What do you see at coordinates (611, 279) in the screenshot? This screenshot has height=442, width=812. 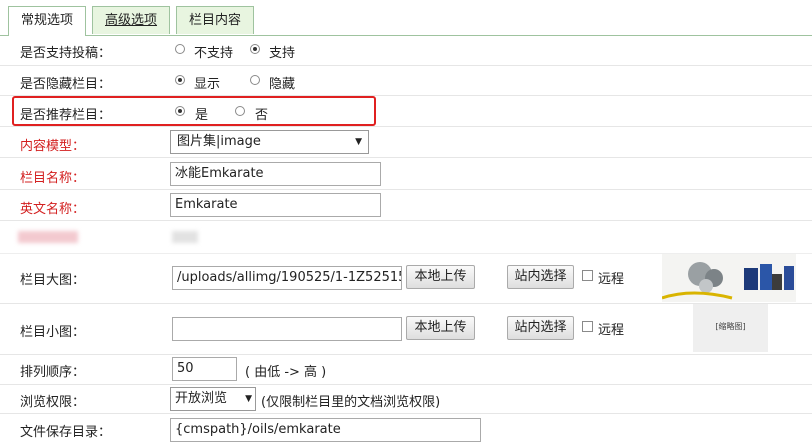 I see `big-image-remote-label: 远程` at bounding box center [611, 279].